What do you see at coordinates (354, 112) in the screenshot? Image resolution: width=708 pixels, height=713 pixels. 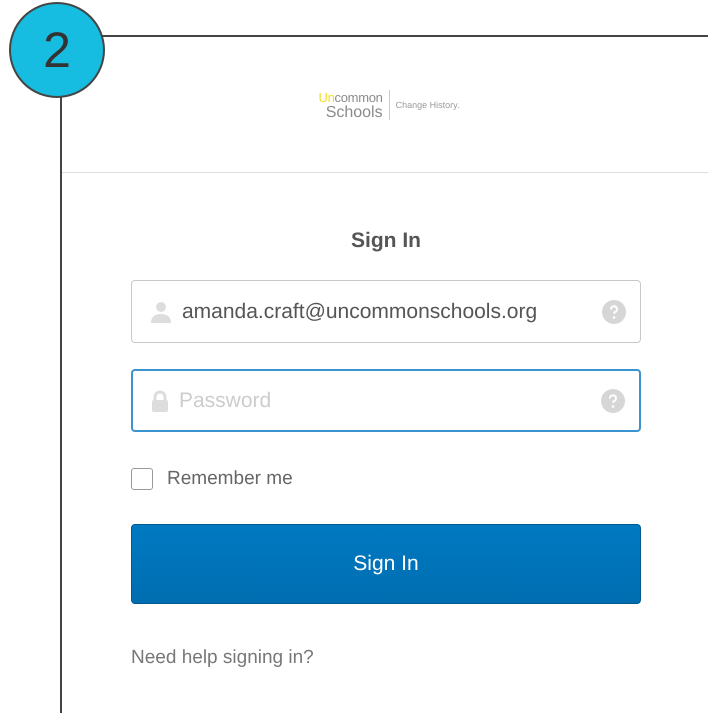 I see `logo-wordmark-line: Schools` at bounding box center [354, 112].